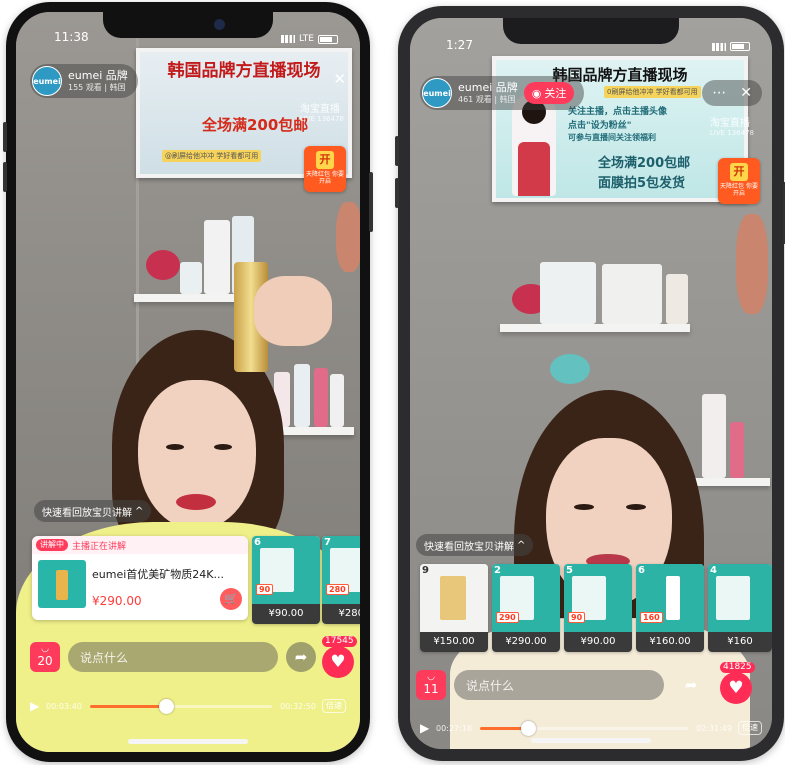 The width and height of the screenshot is (785, 765). Describe the element at coordinates (212, 156) in the screenshot. I see `tv-banner: @刷屏给他冲冲 学好看都可用` at that location.